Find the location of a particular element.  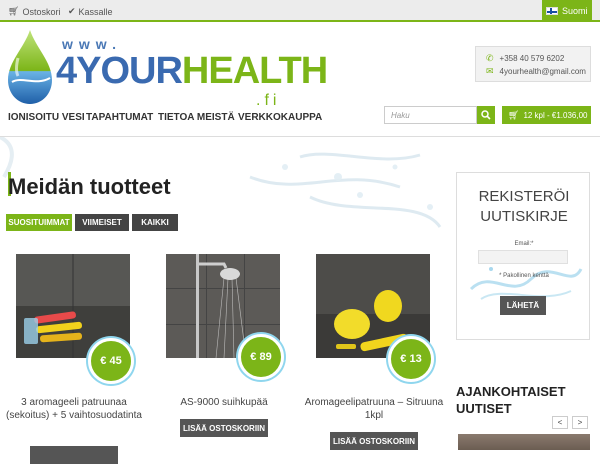

nav-item-tietoa-meista: TIETOA MEISTÄ is located at coordinates (196, 117).